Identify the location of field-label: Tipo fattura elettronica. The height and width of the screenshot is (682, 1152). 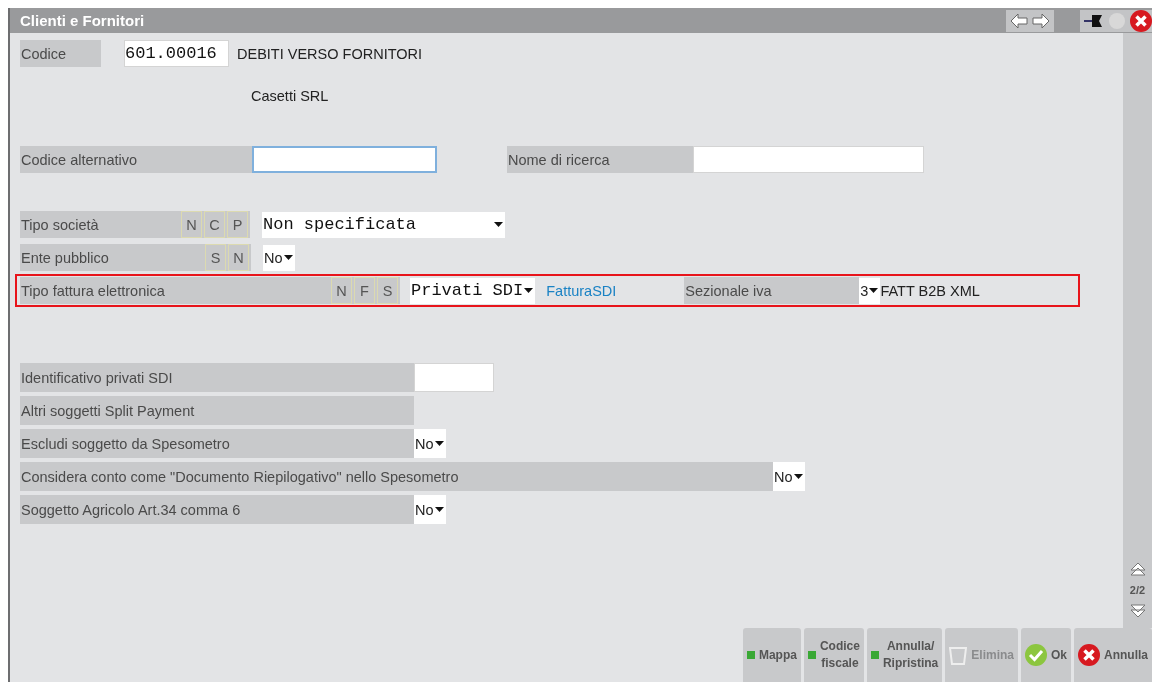
(170, 290).